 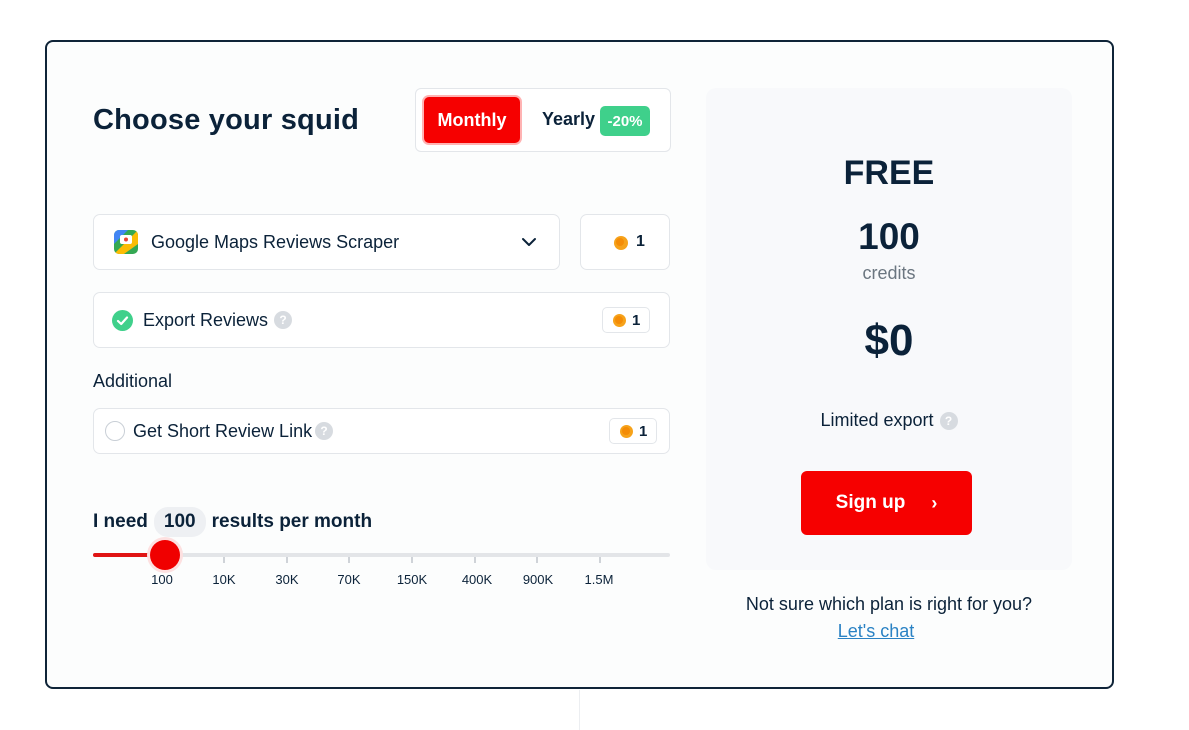 What do you see at coordinates (162, 579) in the screenshot?
I see `slider-tick-label: 100` at bounding box center [162, 579].